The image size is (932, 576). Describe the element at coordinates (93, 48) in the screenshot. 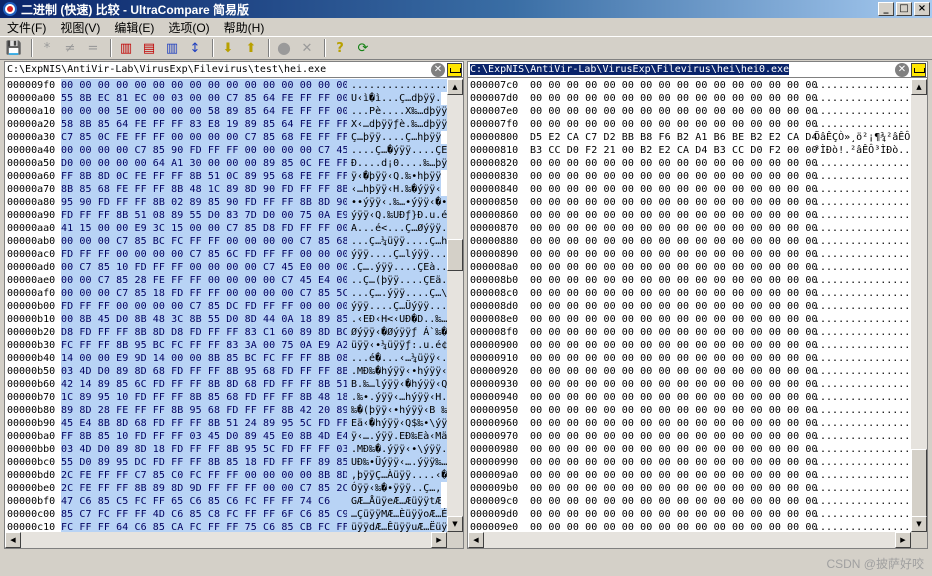

I see `equal-icon: =` at that location.